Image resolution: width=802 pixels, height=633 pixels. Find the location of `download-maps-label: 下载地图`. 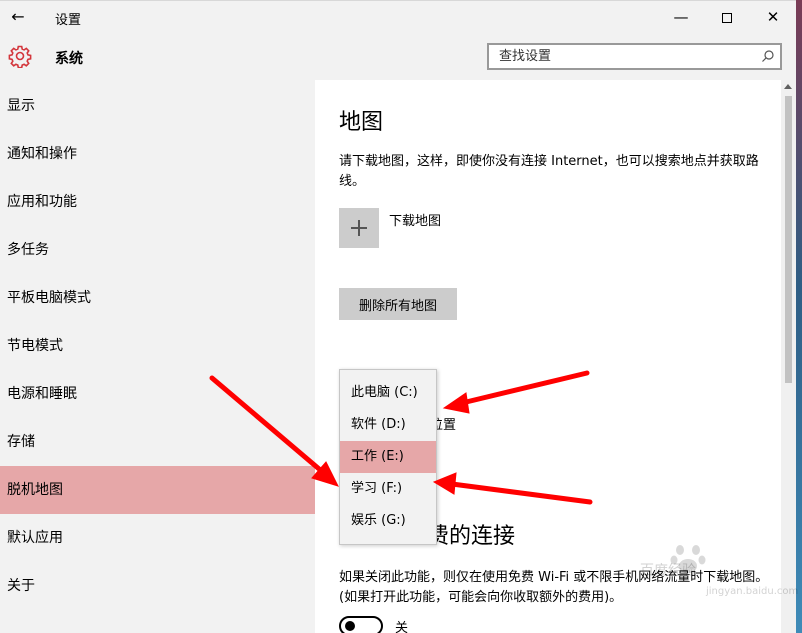

download-maps-label: 下载地图 is located at coordinates (415, 219).